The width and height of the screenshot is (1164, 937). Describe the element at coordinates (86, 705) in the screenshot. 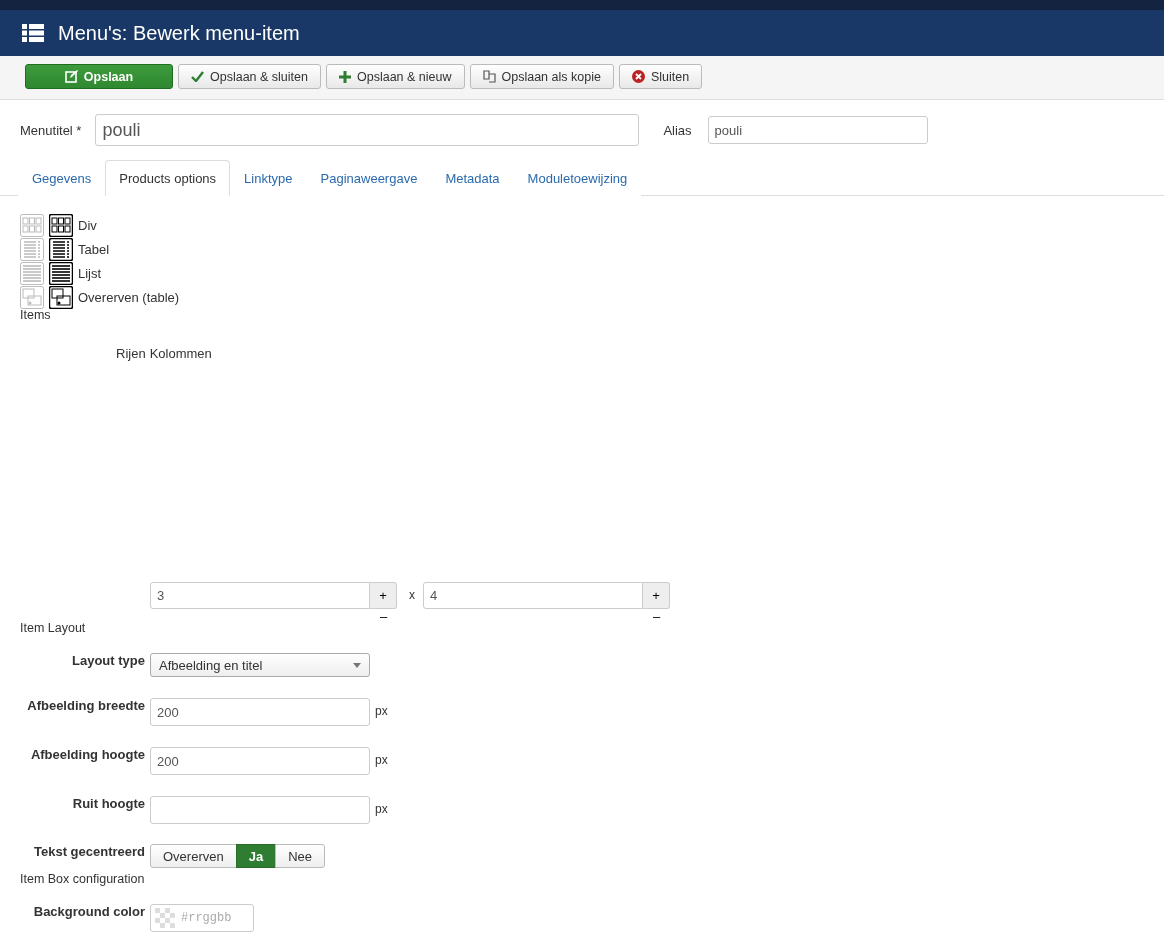

I see `field-label: Afbeelding breedte` at that location.